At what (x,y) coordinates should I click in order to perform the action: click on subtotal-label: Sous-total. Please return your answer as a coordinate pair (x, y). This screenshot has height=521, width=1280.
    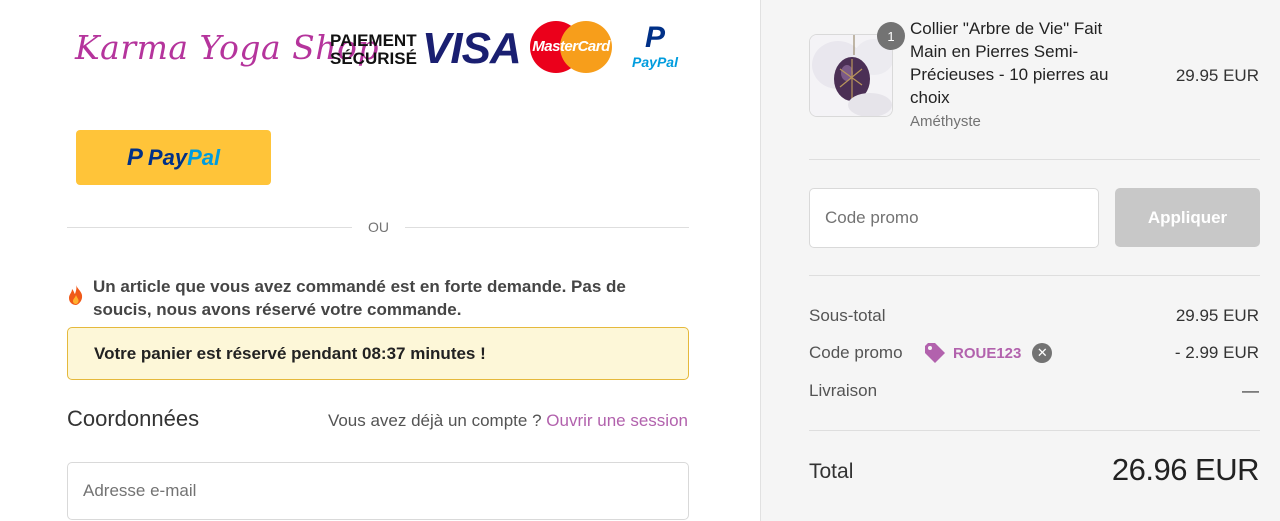
    Looking at the image, I should click on (847, 315).